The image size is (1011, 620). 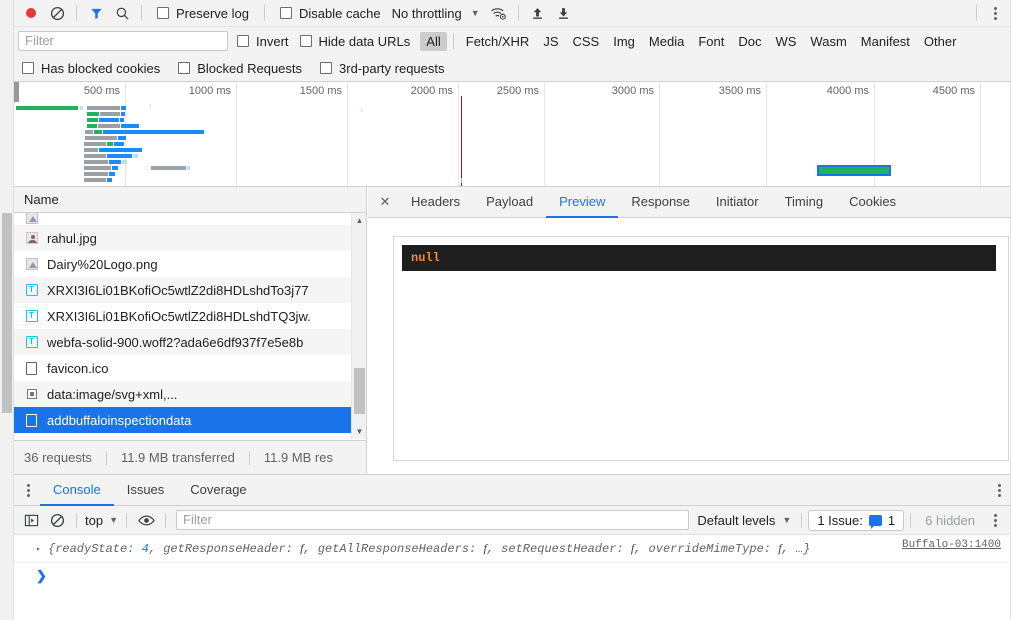 What do you see at coordinates (330, 13) in the screenshot?
I see `disable-cache-checkbox: Disable cache` at bounding box center [330, 13].